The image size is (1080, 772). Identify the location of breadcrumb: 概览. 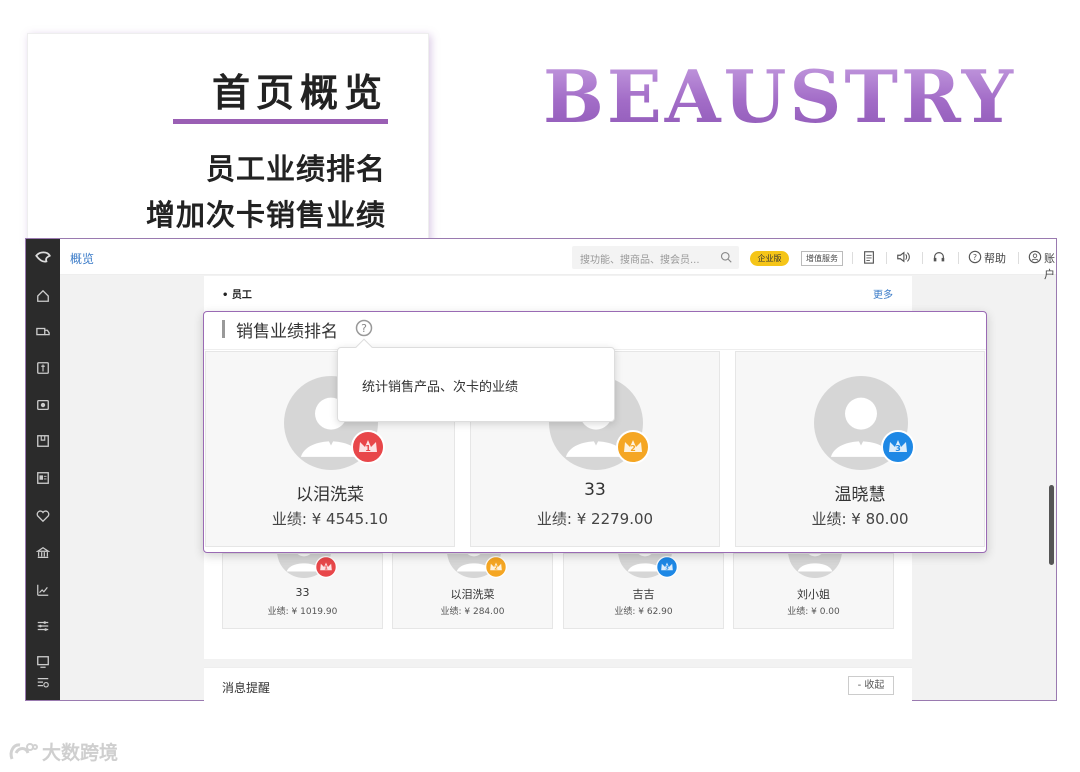
(82, 258).